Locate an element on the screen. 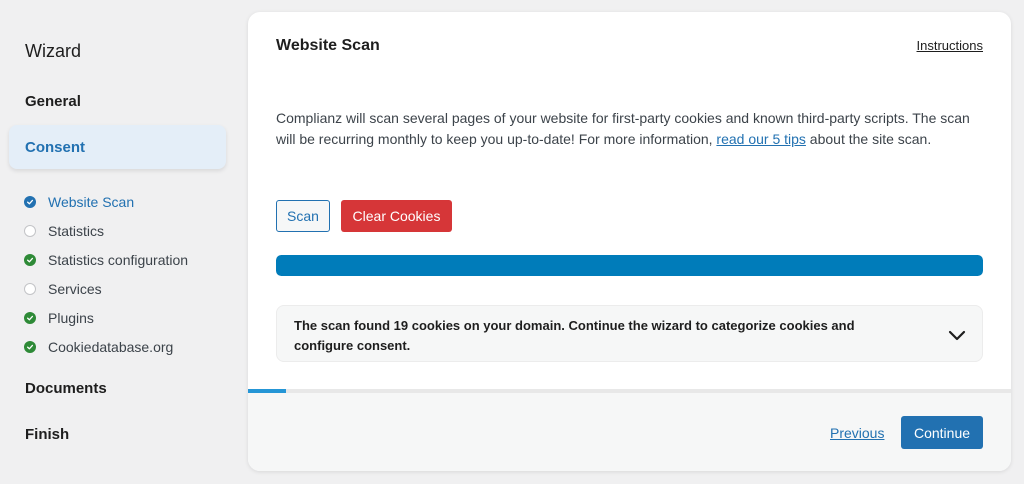  scan-progress-fill is located at coordinates (629, 265).